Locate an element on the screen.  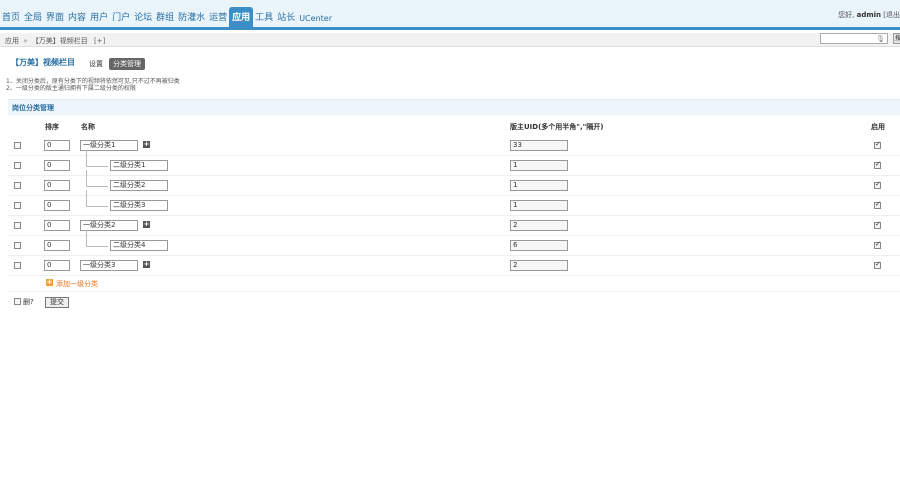
nav-item-2: 界面 is located at coordinates (55, 18).